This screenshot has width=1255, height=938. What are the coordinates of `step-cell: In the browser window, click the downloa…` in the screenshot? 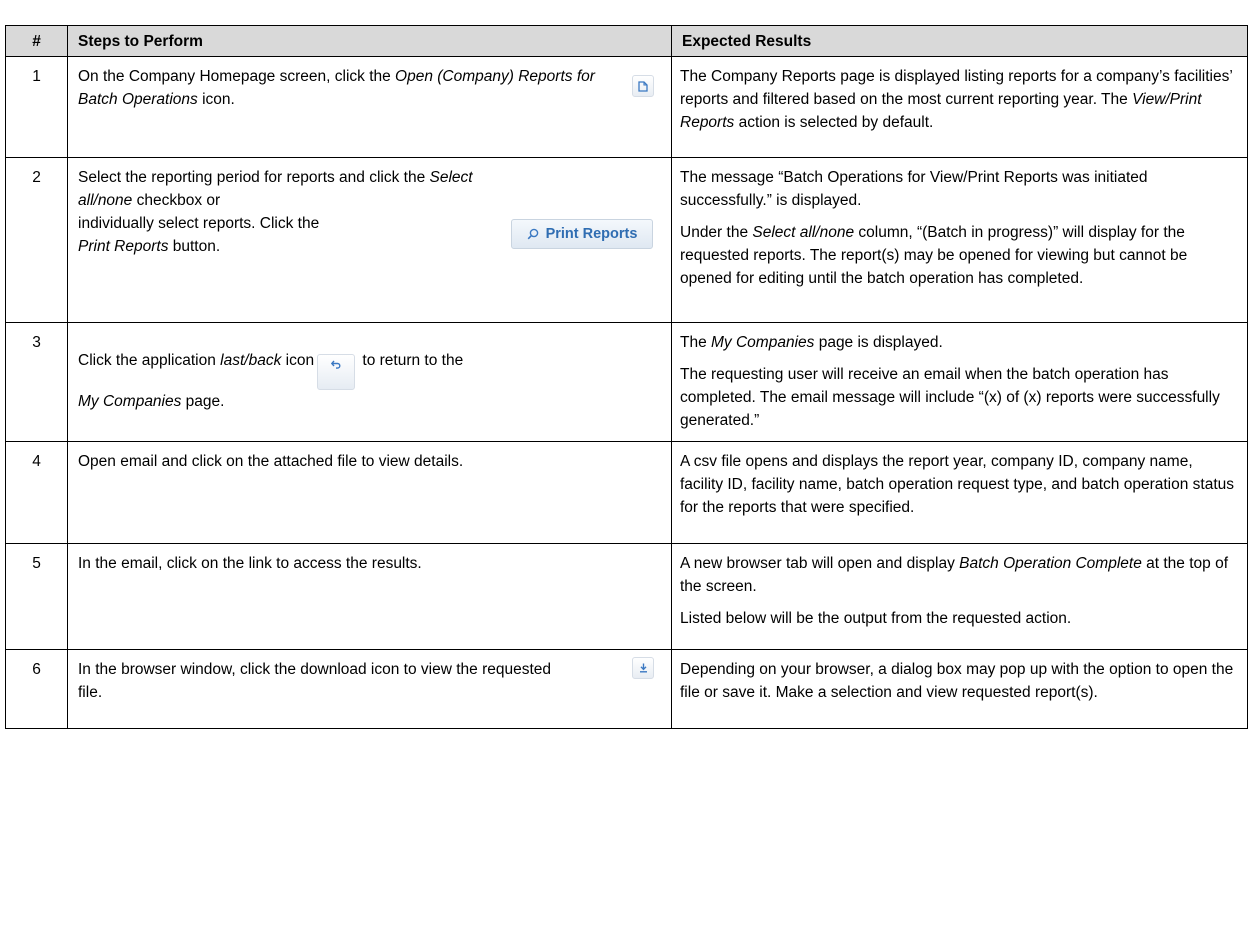 It's located at (369, 689).